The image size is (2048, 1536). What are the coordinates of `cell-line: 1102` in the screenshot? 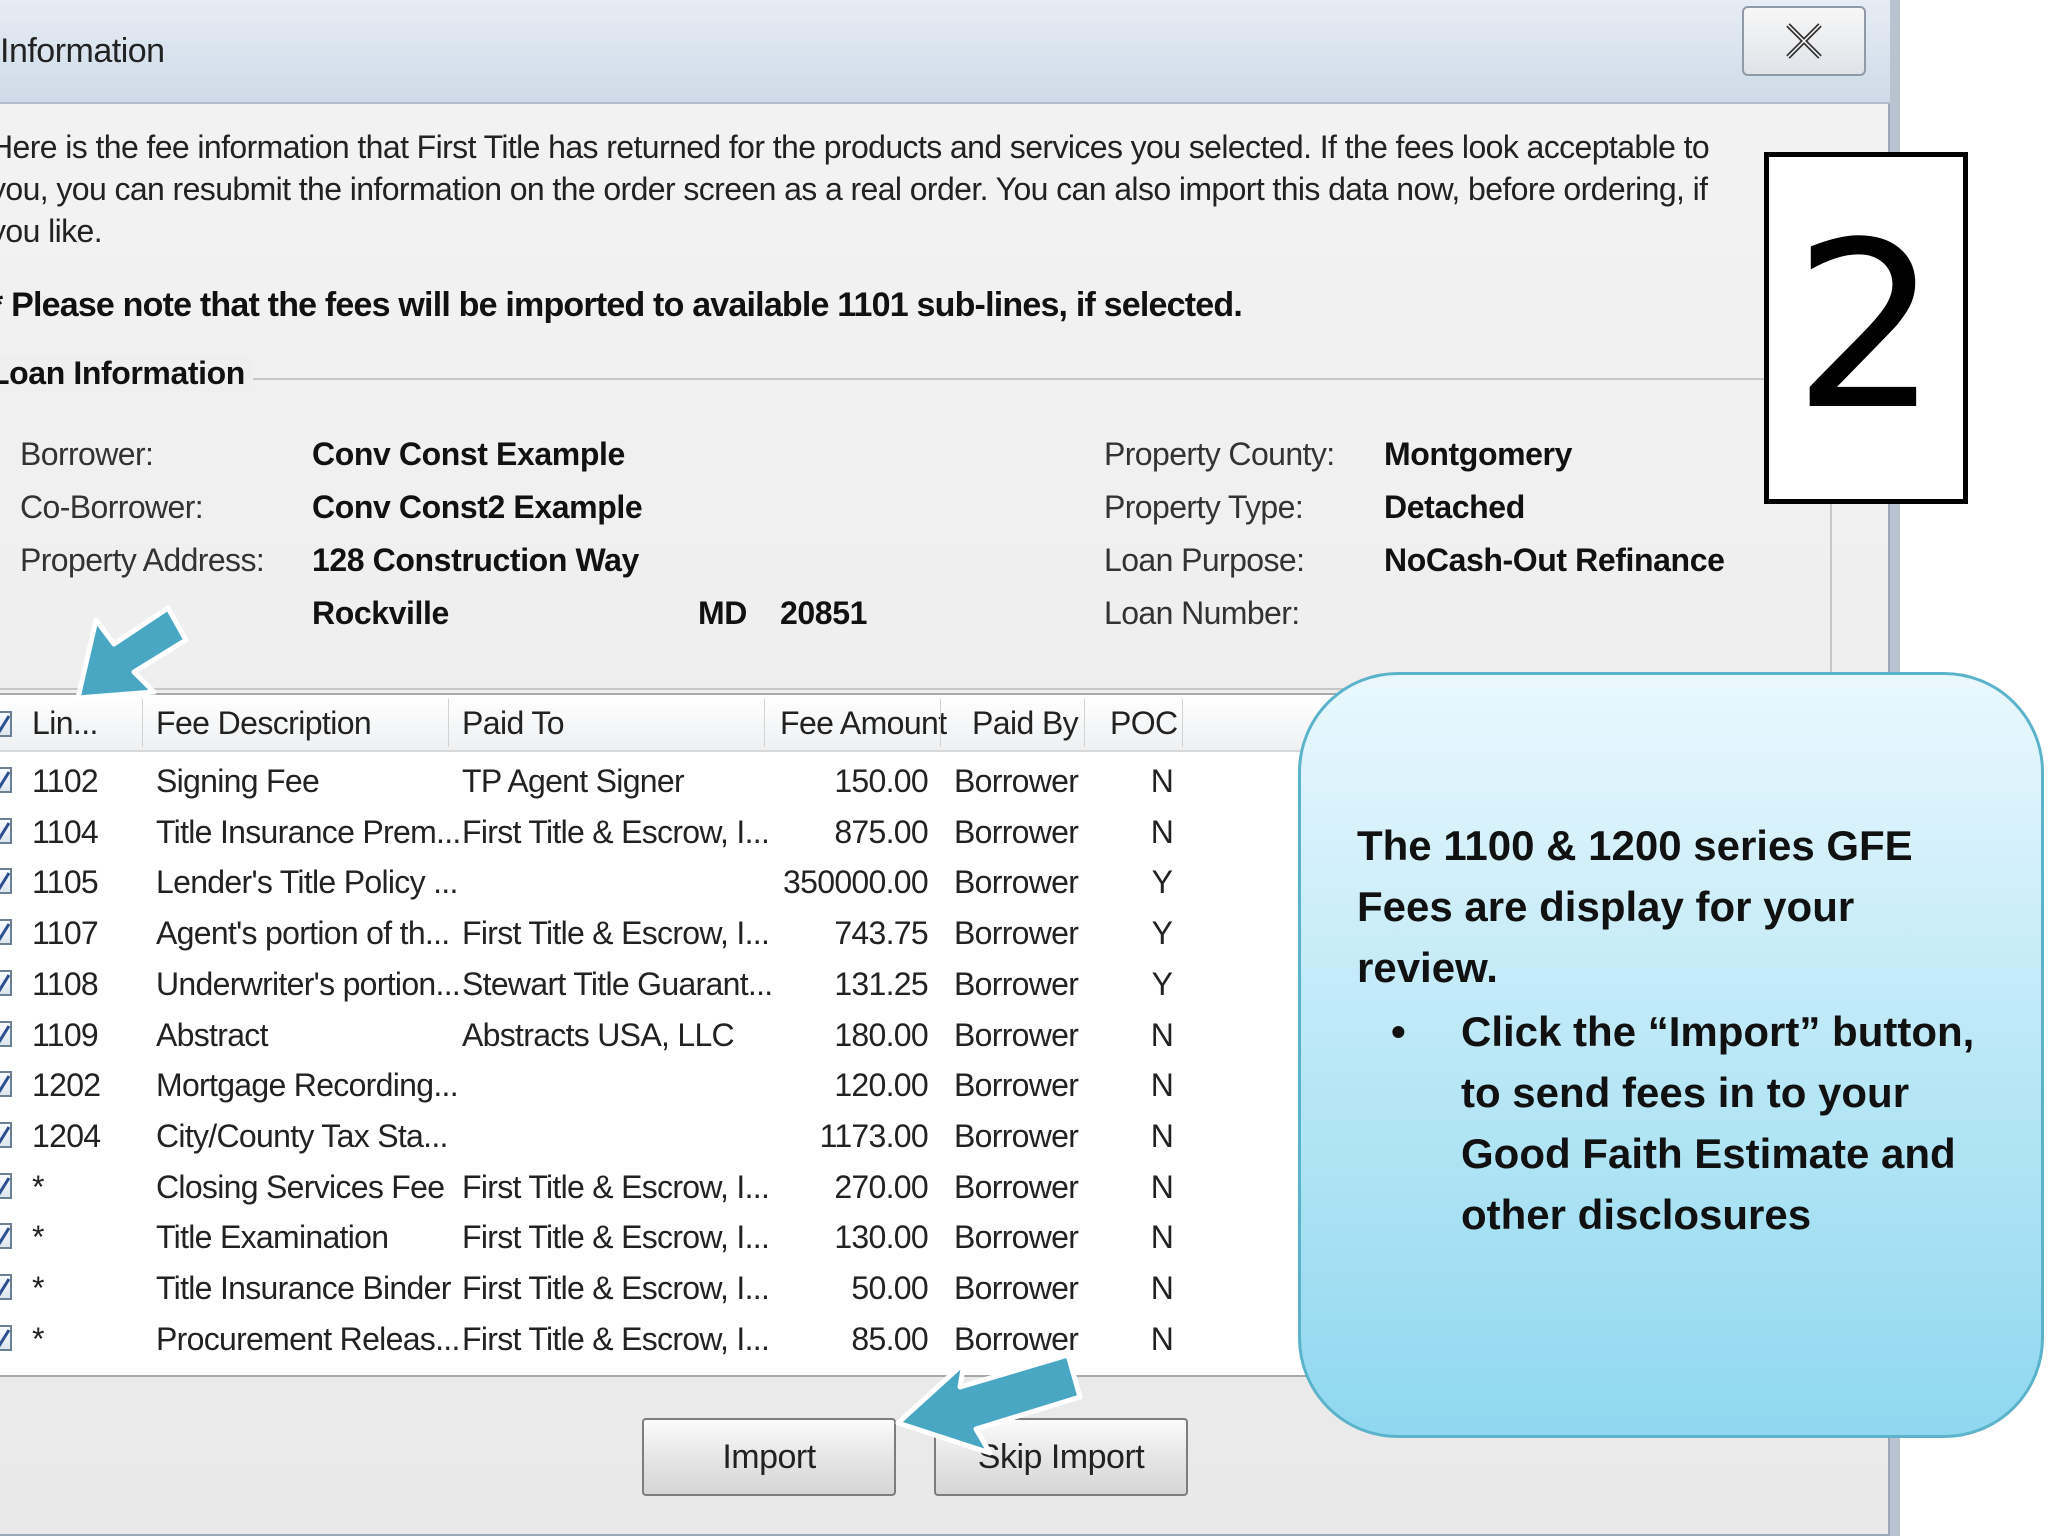 It's located at (65, 781).